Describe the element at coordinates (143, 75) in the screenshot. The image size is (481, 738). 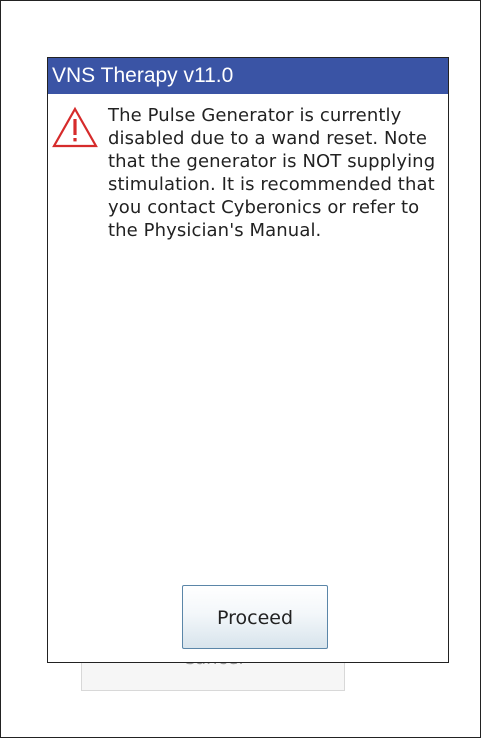
I see `dialog-title: VNS Therapy v11.0` at that location.